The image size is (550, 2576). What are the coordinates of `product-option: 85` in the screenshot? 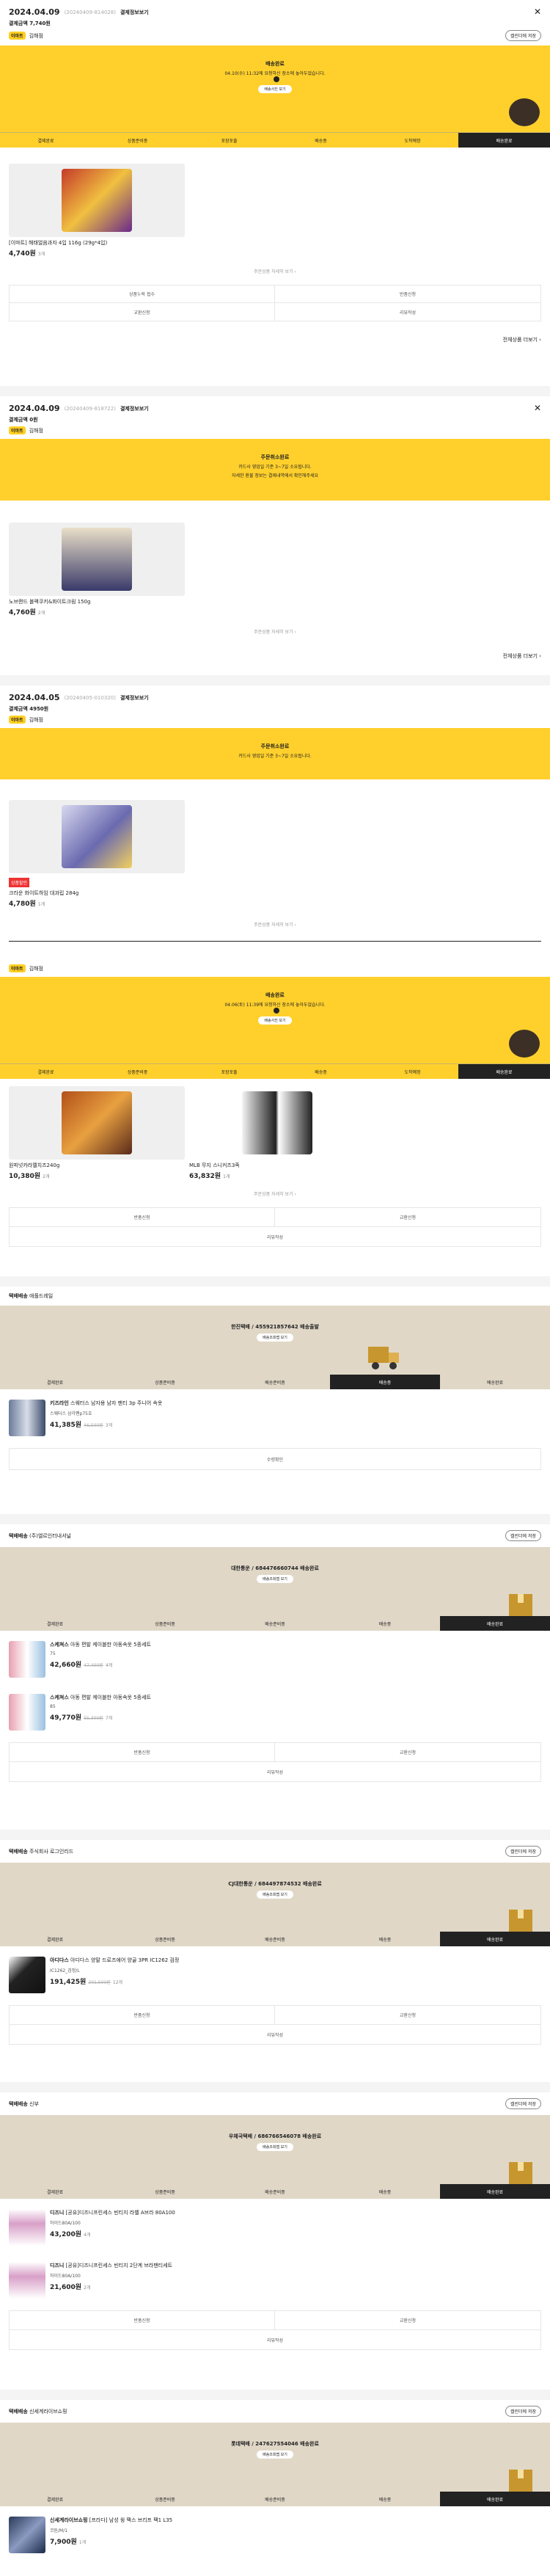 It's located at (53, 1706).